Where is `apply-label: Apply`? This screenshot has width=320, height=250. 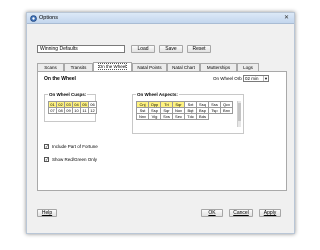
apply-label: Apply is located at coordinates (270, 213).